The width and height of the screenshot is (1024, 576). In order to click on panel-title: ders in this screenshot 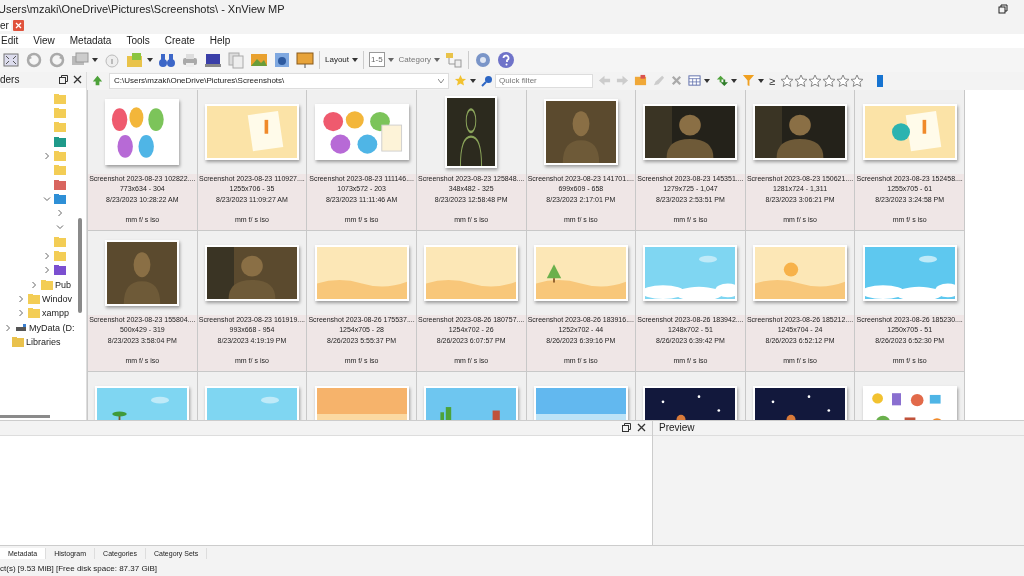, I will do `click(10, 80)`.